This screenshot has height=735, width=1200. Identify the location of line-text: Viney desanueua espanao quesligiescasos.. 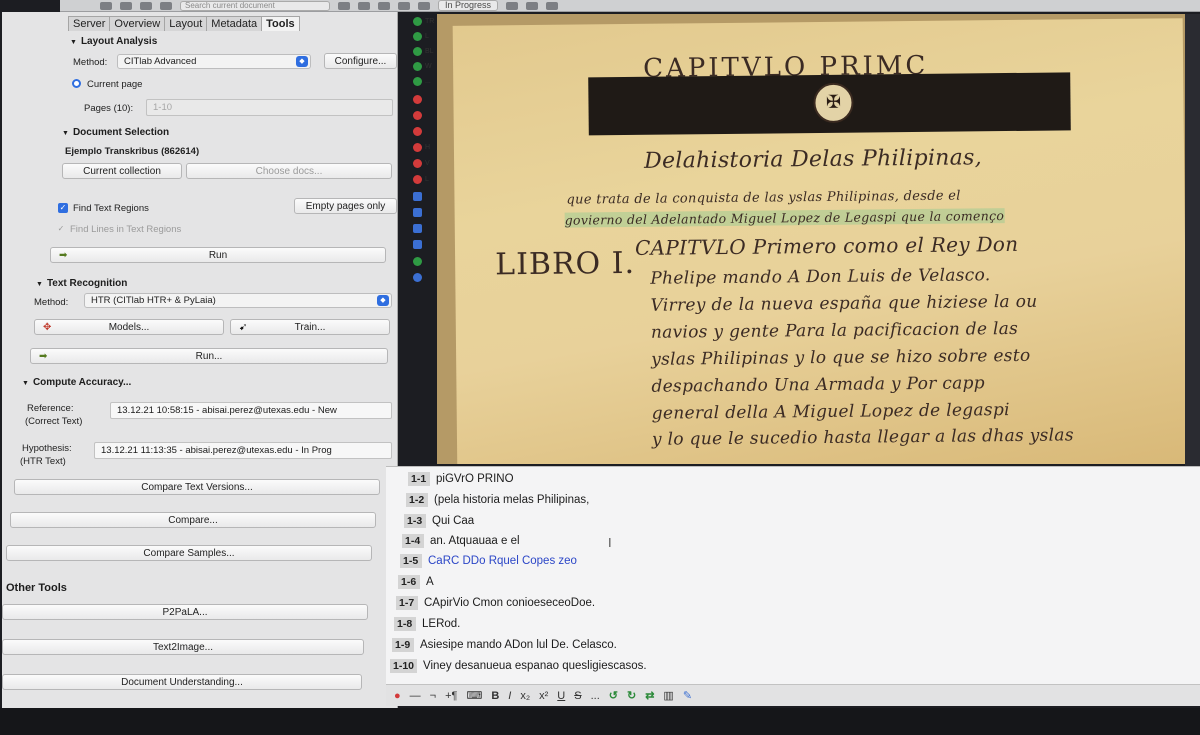
(535, 666).